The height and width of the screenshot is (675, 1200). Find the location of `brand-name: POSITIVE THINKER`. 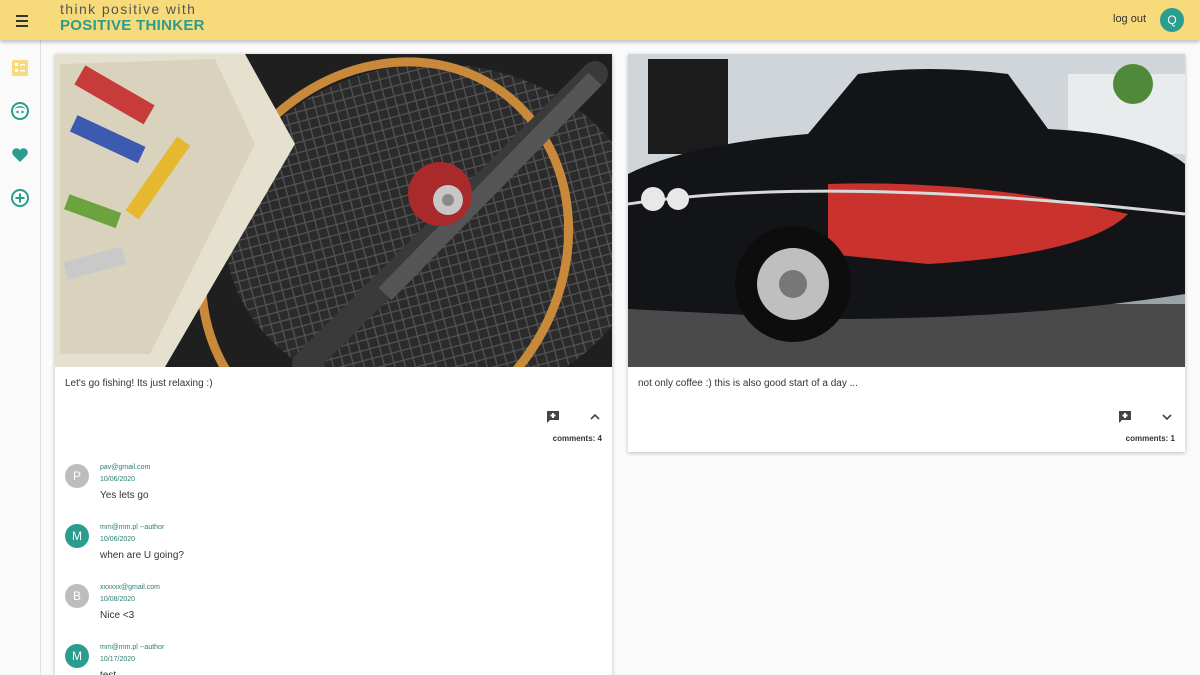

brand-name: POSITIVE THINKER is located at coordinates (132, 25).